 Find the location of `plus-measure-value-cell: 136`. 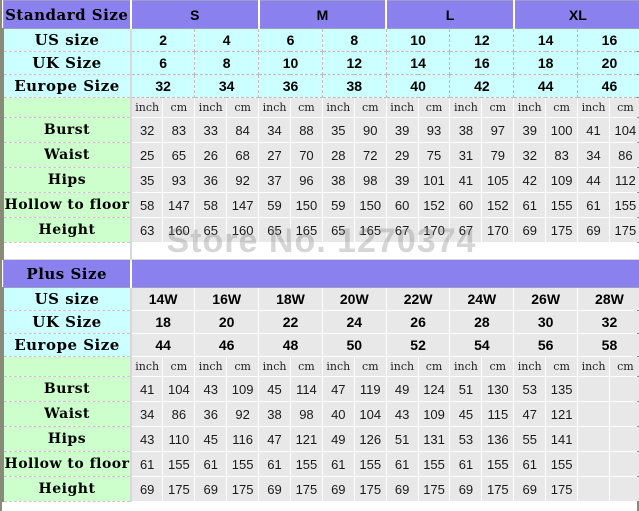

plus-measure-value-cell: 136 is located at coordinates (498, 439).